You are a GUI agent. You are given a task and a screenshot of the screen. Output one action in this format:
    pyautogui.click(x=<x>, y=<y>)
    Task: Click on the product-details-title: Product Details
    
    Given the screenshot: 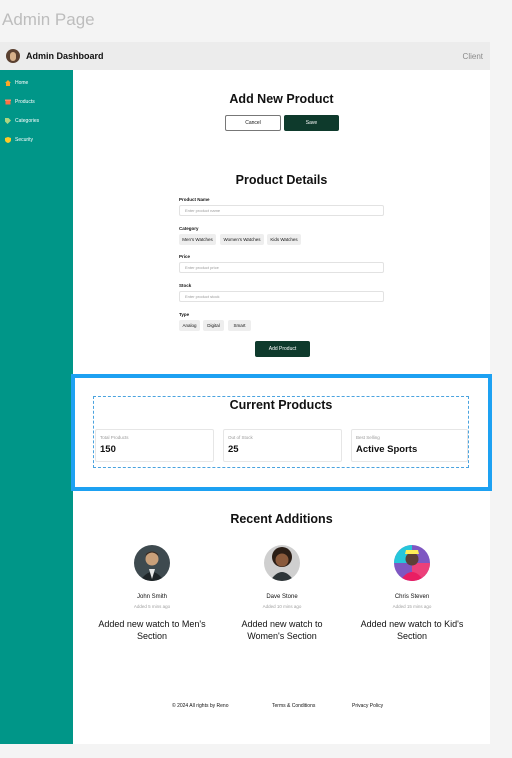 What is the action you would take?
    pyautogui.click(x=281, y=180)
    